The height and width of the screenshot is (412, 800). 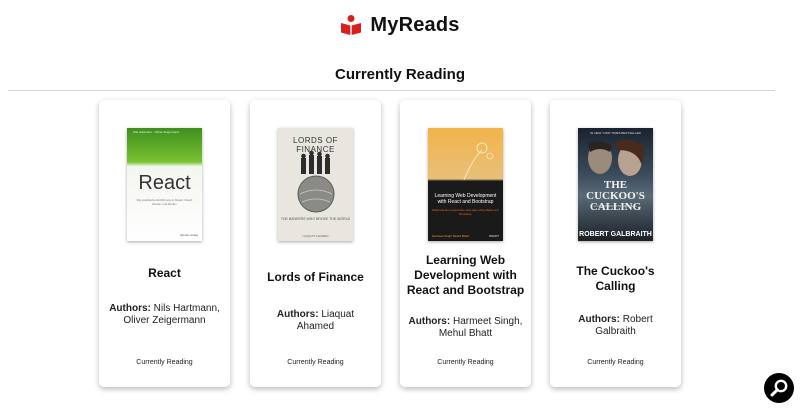 I want to click on cover-faces-illustration, so click(x=616, y=157).